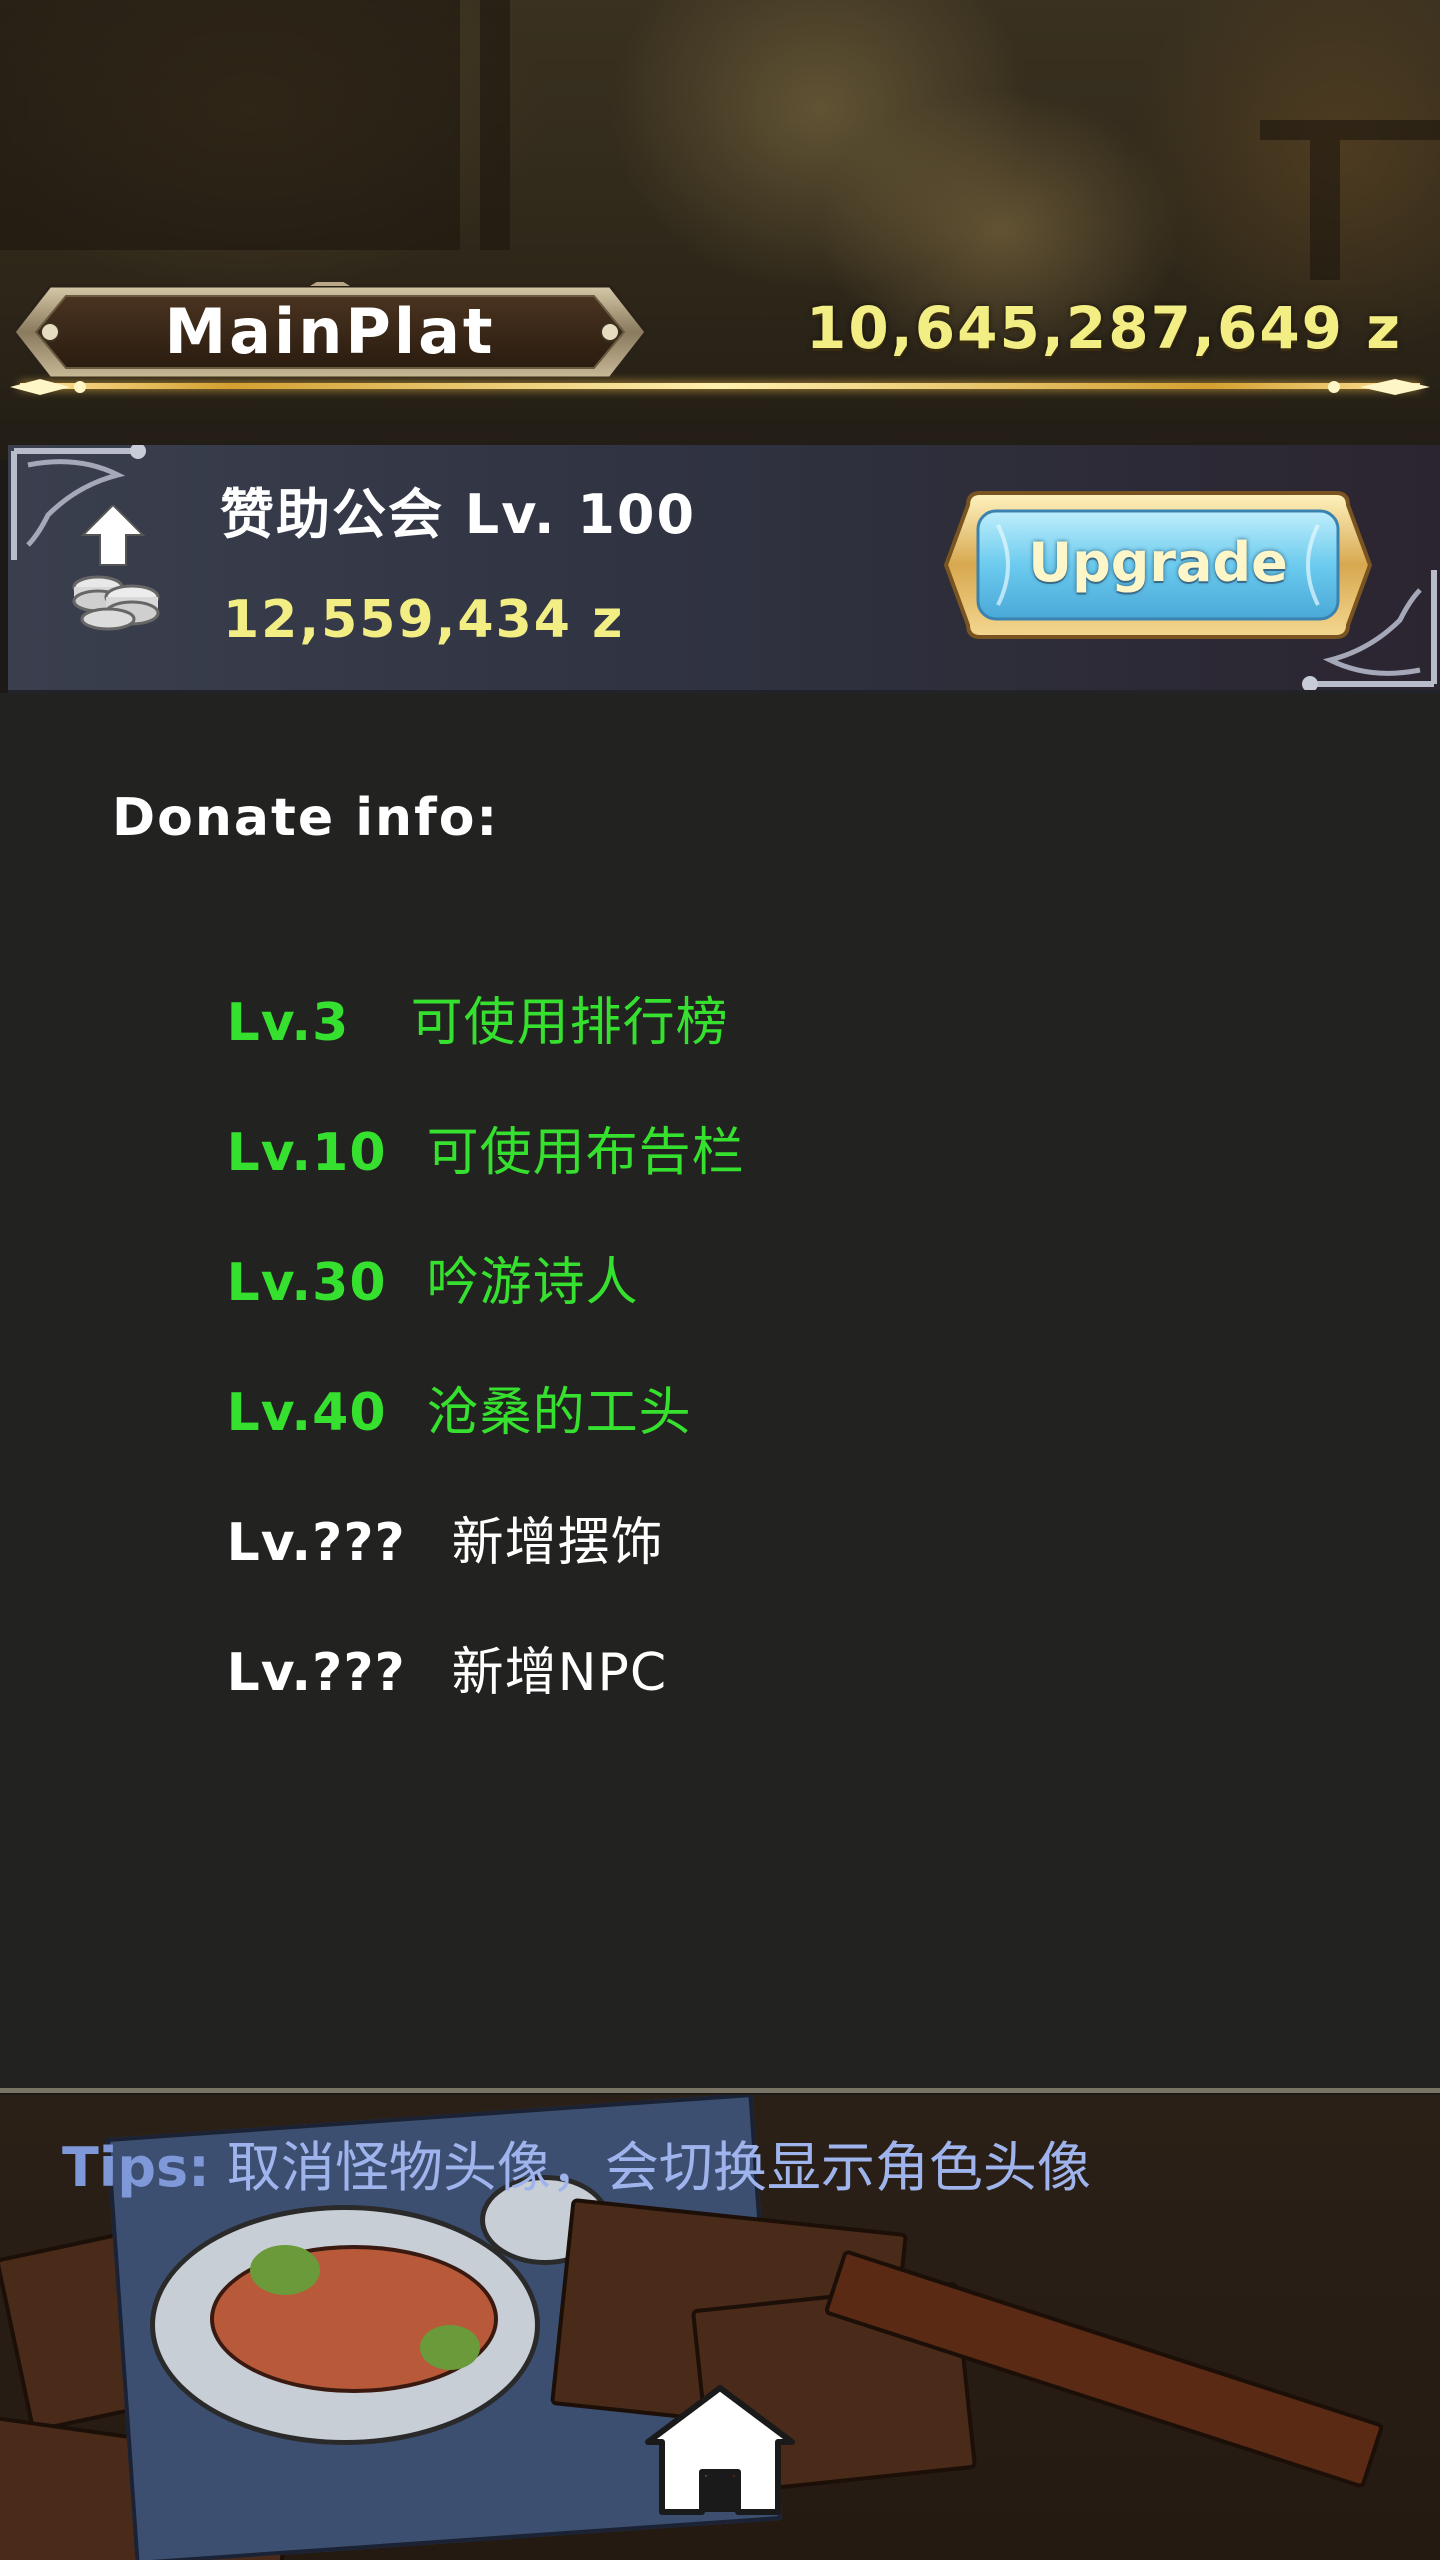 This screenshot has height=2560, width=1440. I want to click on donate-item-reward: 新增NPC, so click(559, 1673).